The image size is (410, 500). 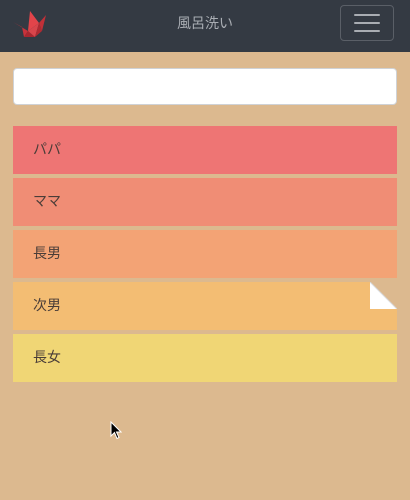 I want to click on list-item: 長男, so click(x=205, y=254).